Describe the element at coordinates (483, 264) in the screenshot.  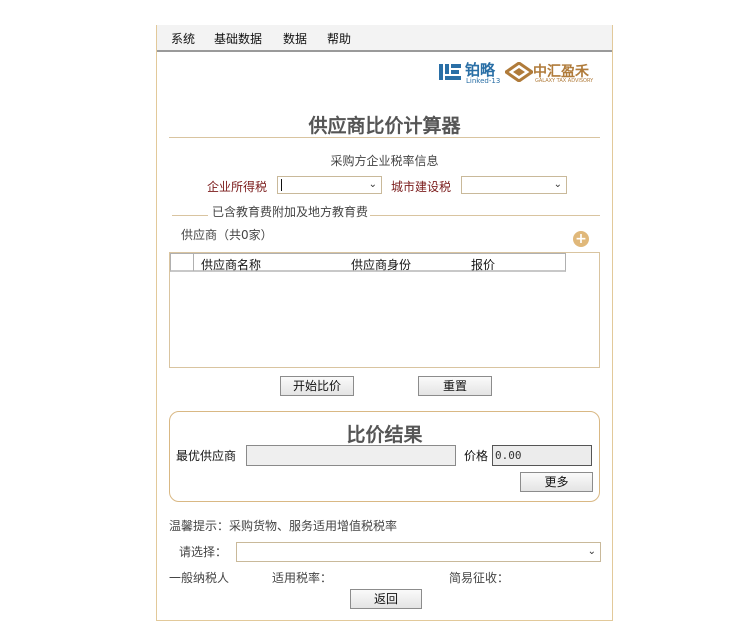
I see `column-quote: 报价` at that location.